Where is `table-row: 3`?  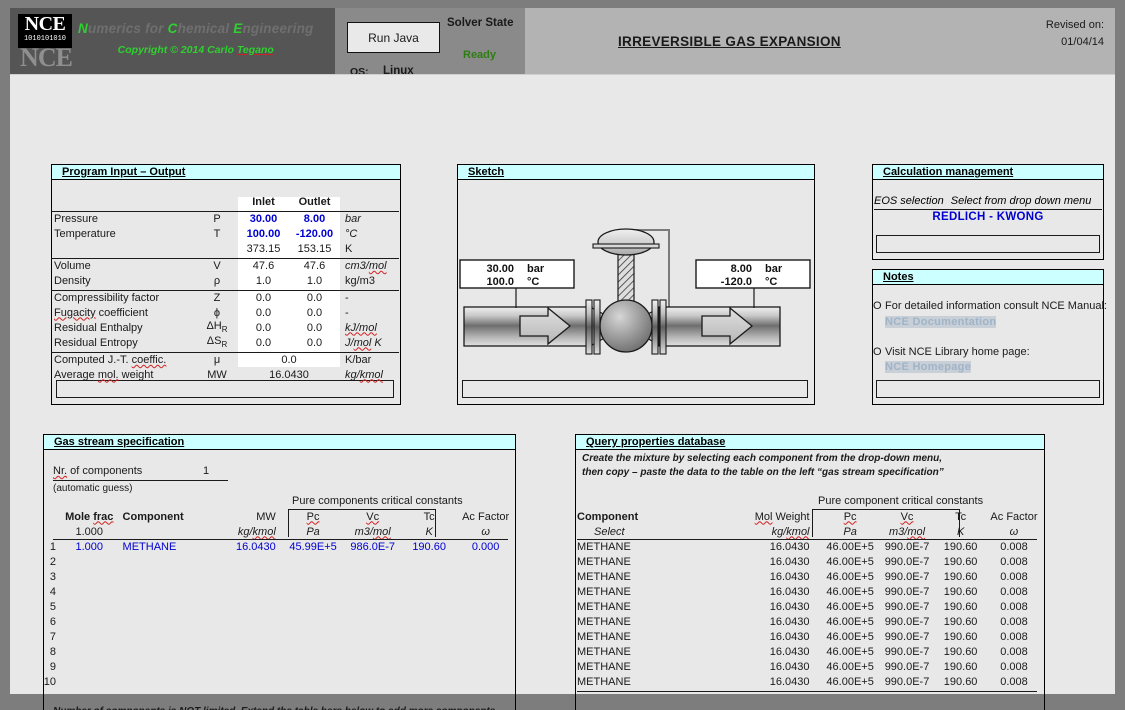
table-row: 3 is located at coordinates (279, 576).